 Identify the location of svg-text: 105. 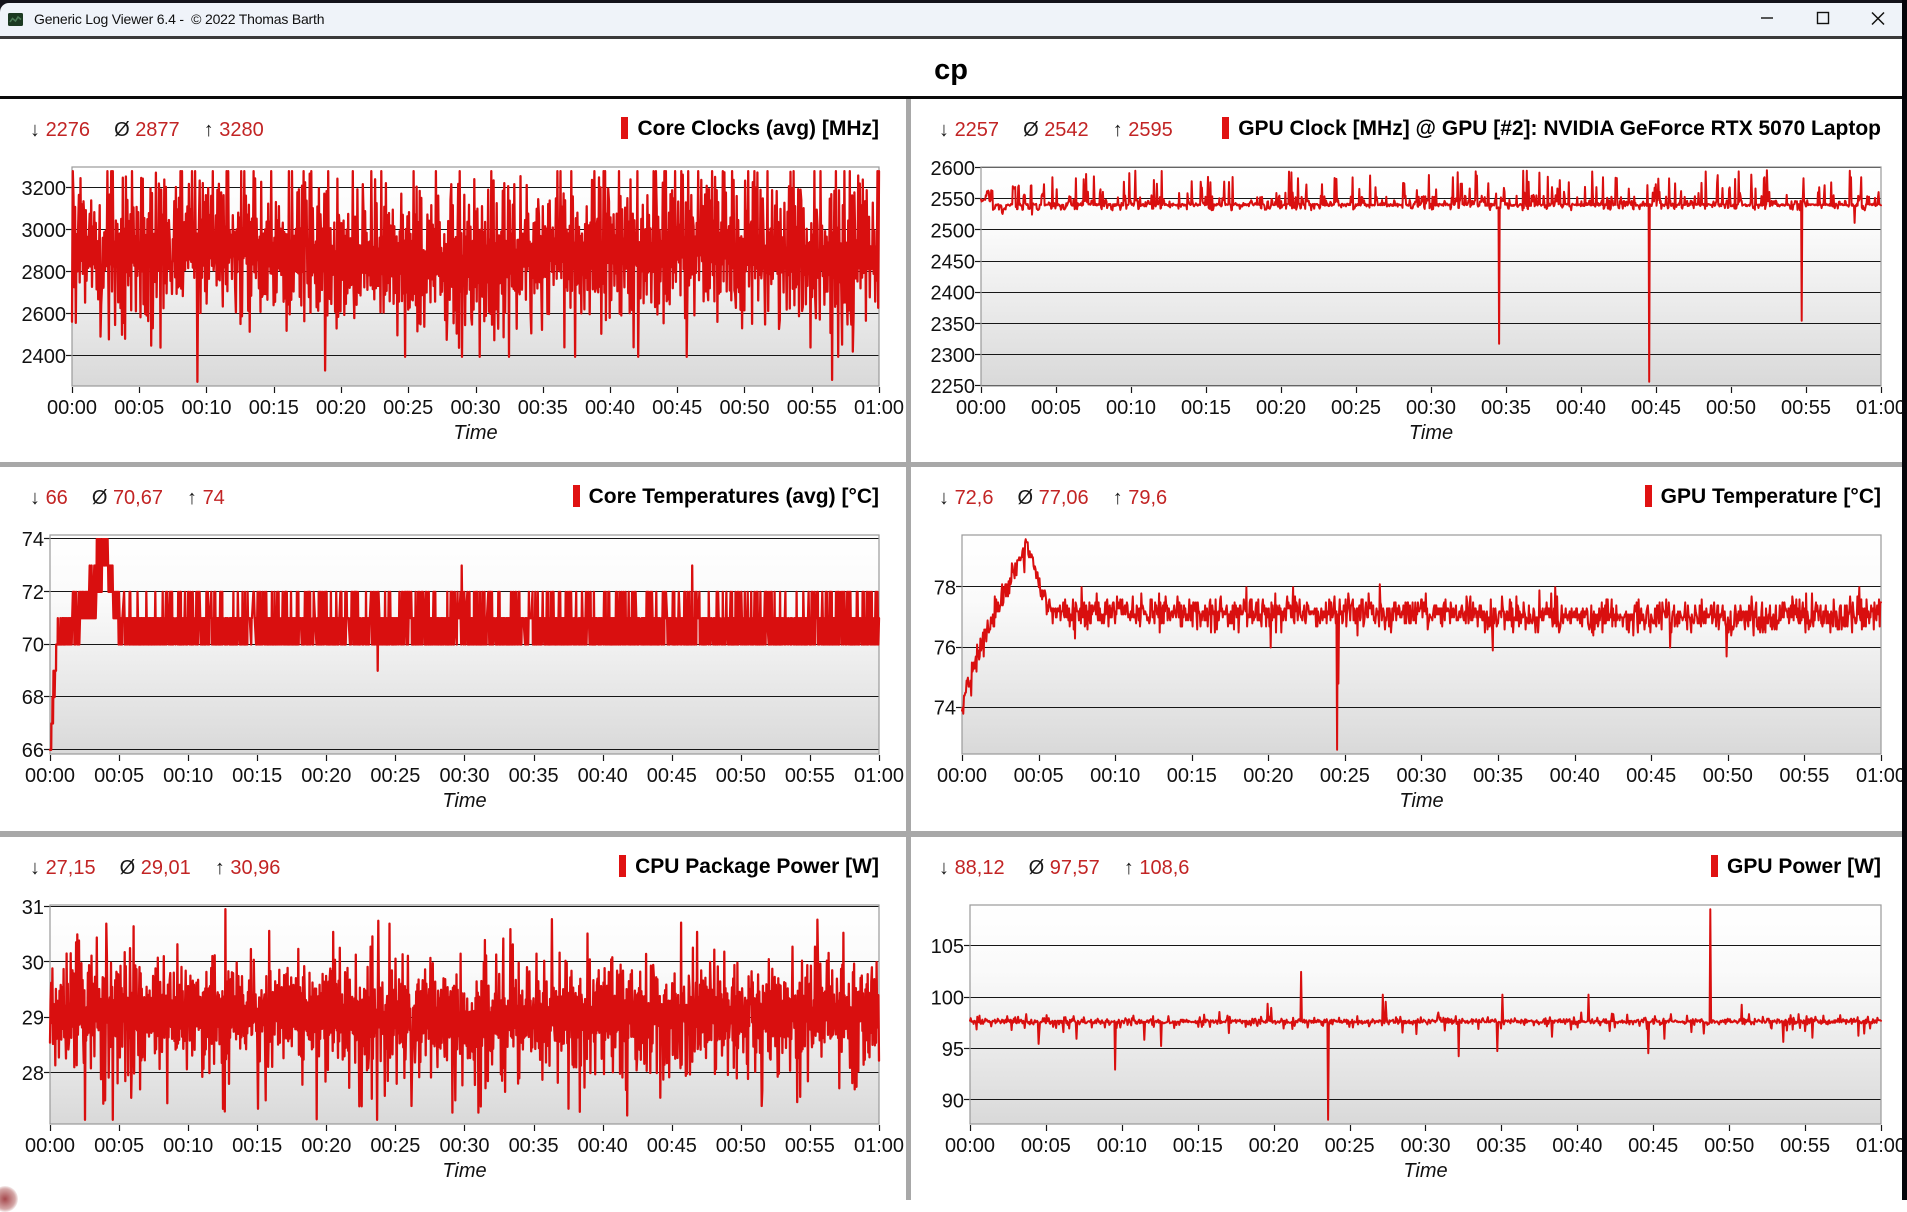
(947, 947).